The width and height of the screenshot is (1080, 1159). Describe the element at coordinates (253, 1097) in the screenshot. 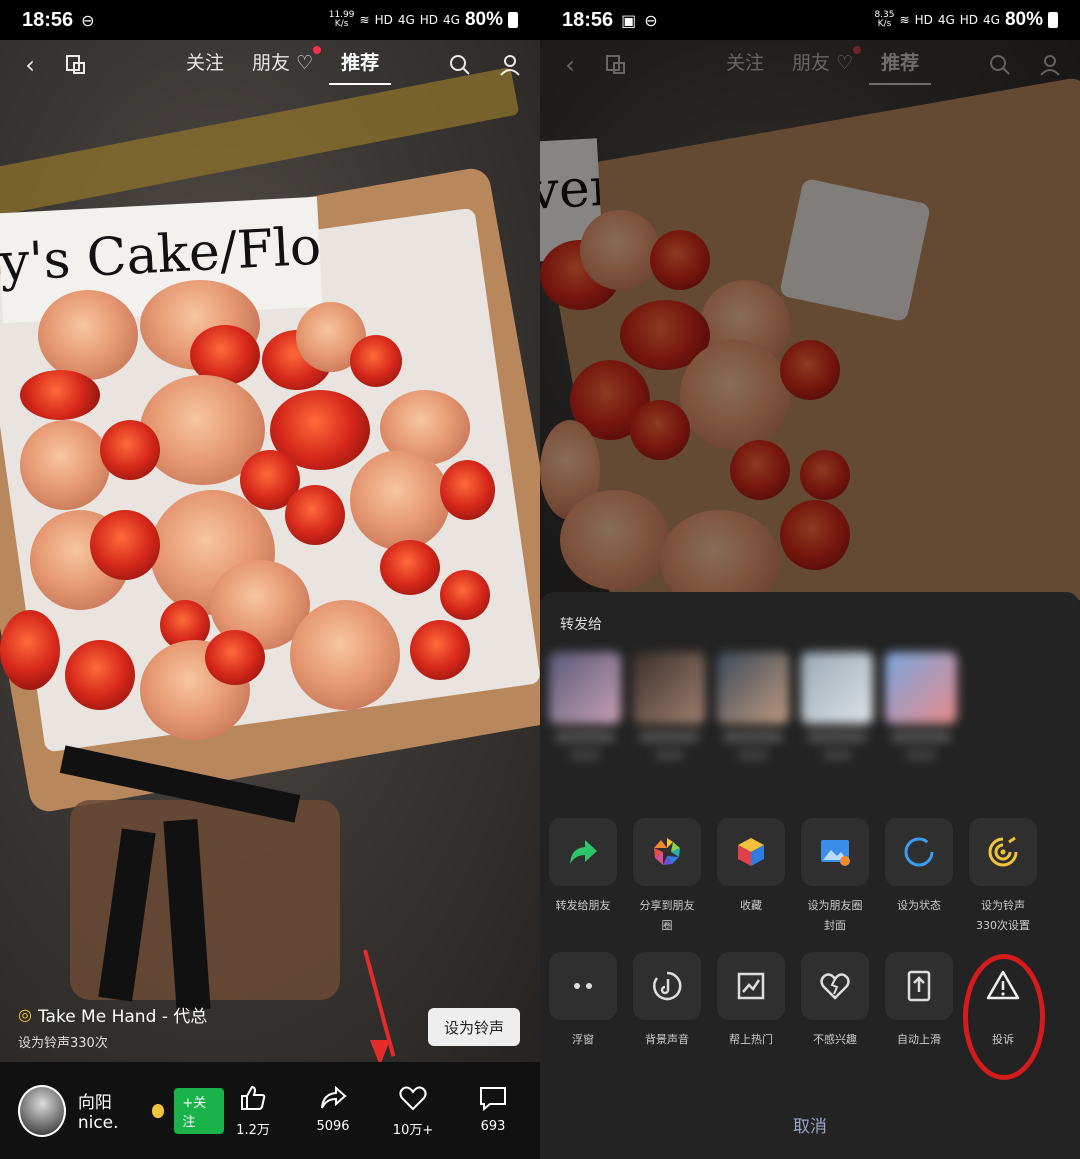

I see `like-icon` at that location.